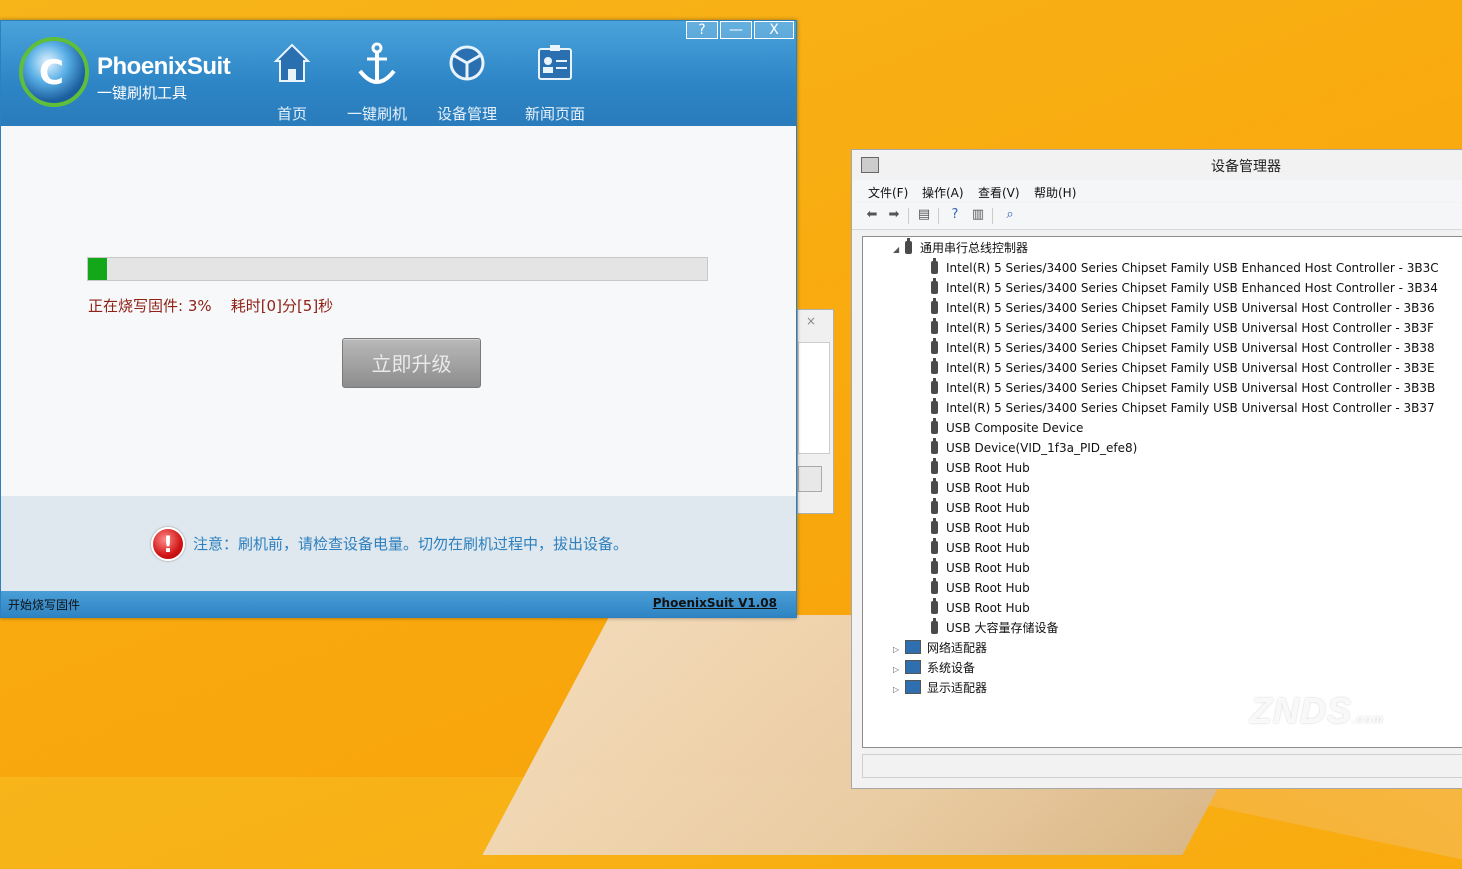 This screenshot has height=869, width=1462. What do you see at coordinates (168, 544) in the screenshot?
I see `warning-icon: !` at bounding box center [168, 544].